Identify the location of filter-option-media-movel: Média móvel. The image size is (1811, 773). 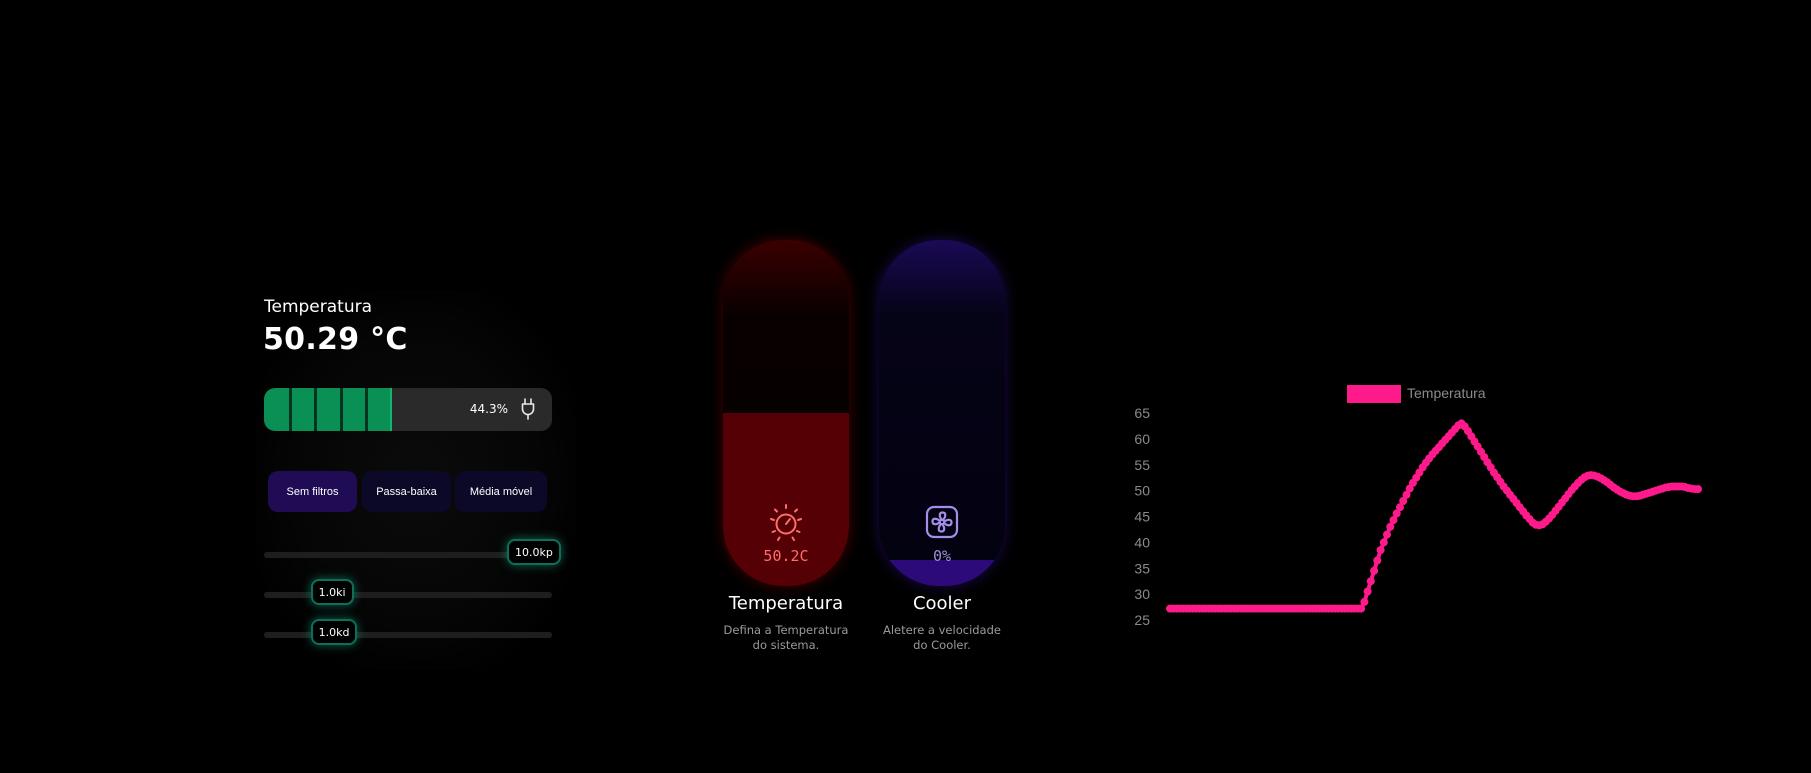
(501, 491).